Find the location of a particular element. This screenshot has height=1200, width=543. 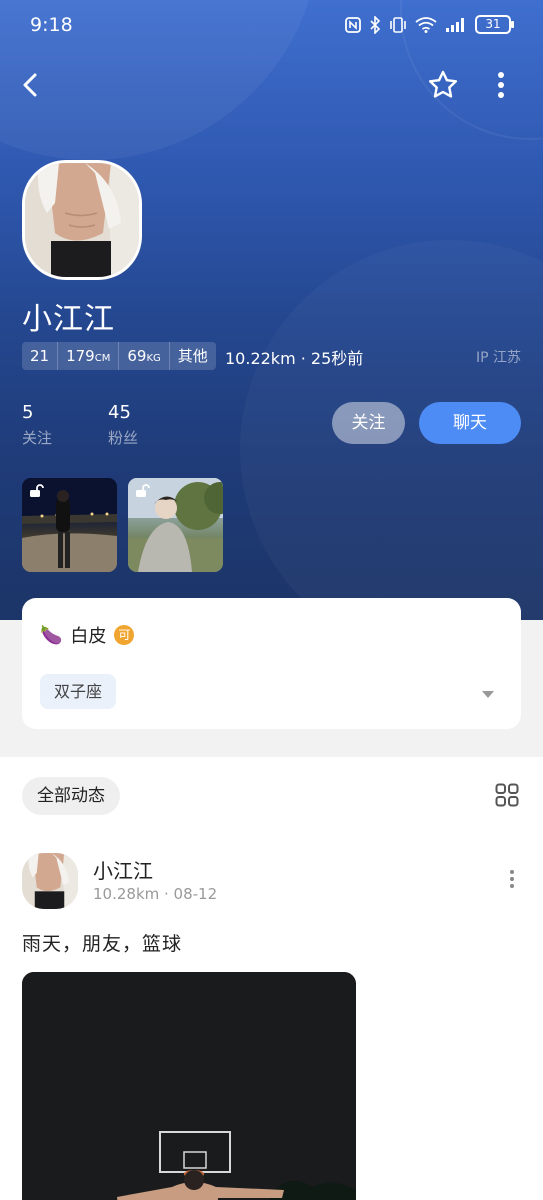

profile-info-card: 🍆 白皮 可 双子座 is located at coordinates (271, 663).